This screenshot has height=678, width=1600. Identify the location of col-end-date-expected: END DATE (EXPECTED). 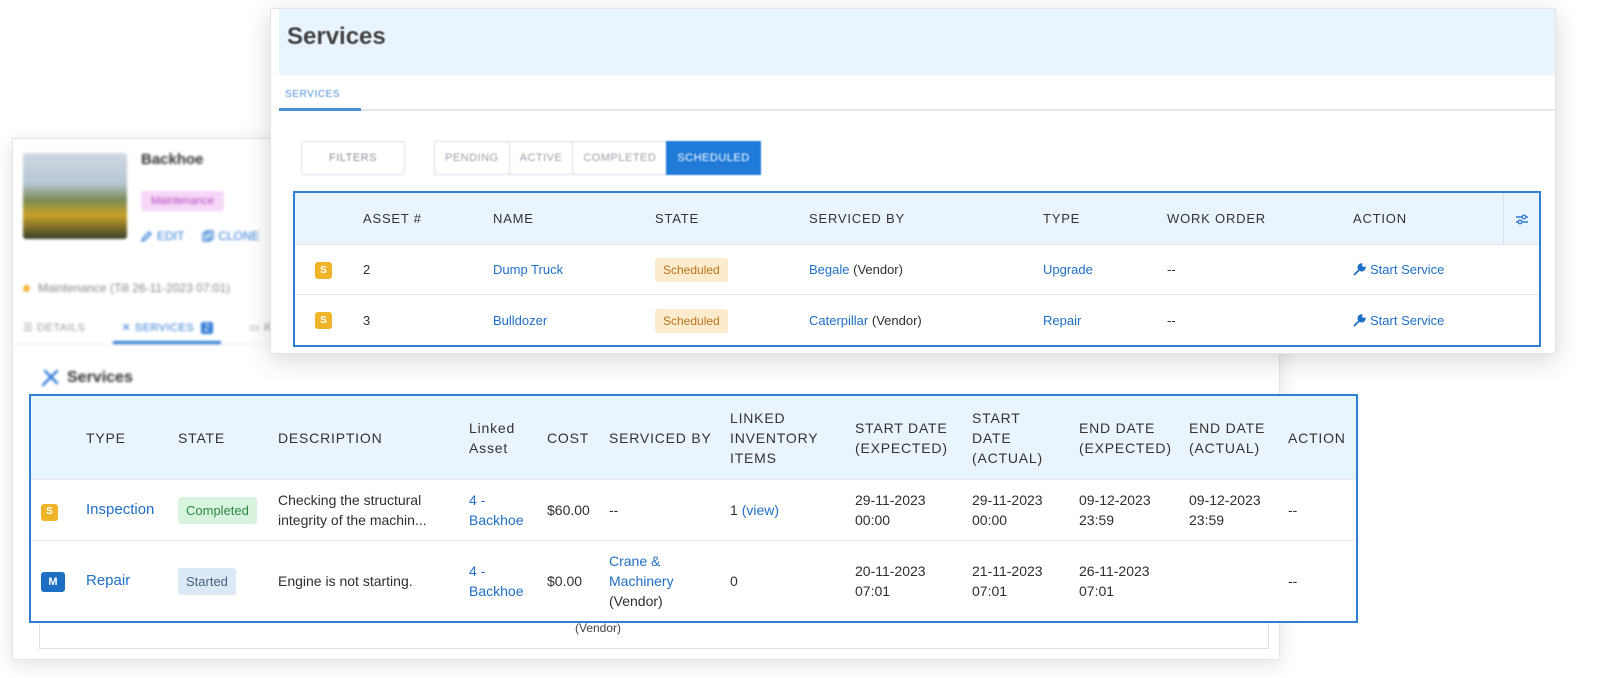
(1134, 438).